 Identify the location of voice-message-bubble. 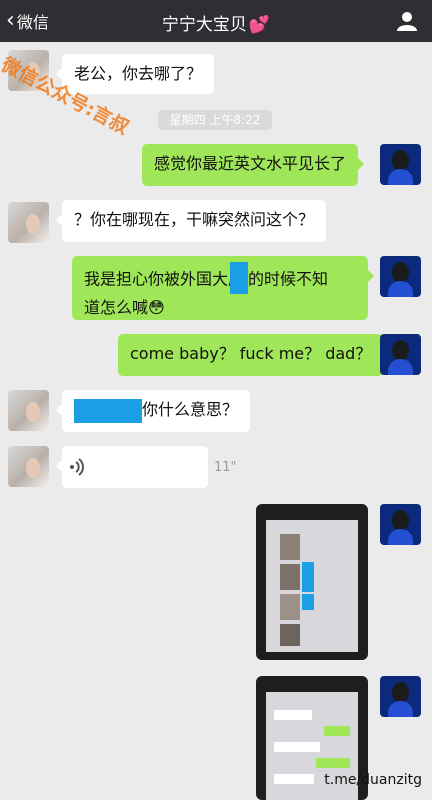
(132, 467).